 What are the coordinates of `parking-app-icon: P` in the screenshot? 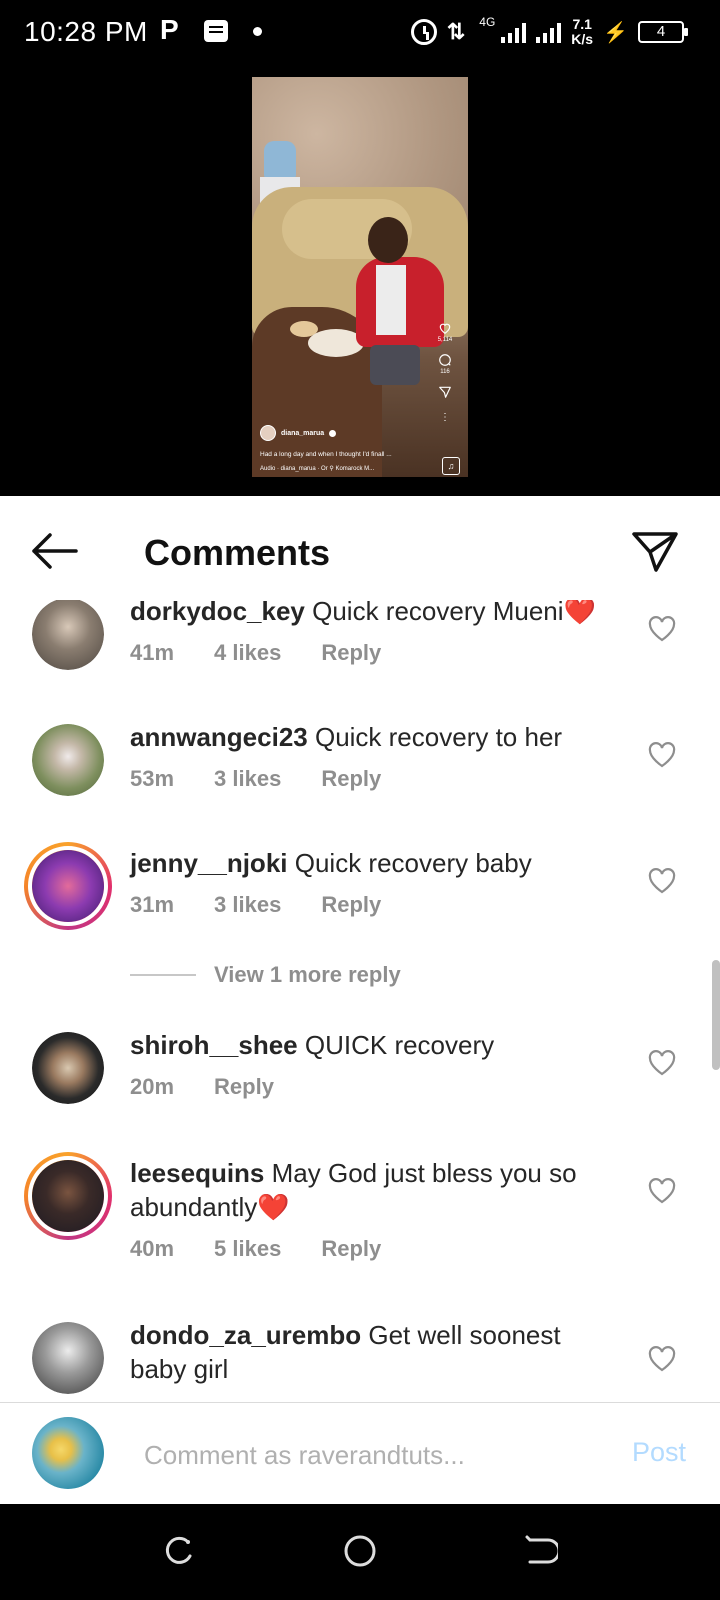 It's located at (169, 29).